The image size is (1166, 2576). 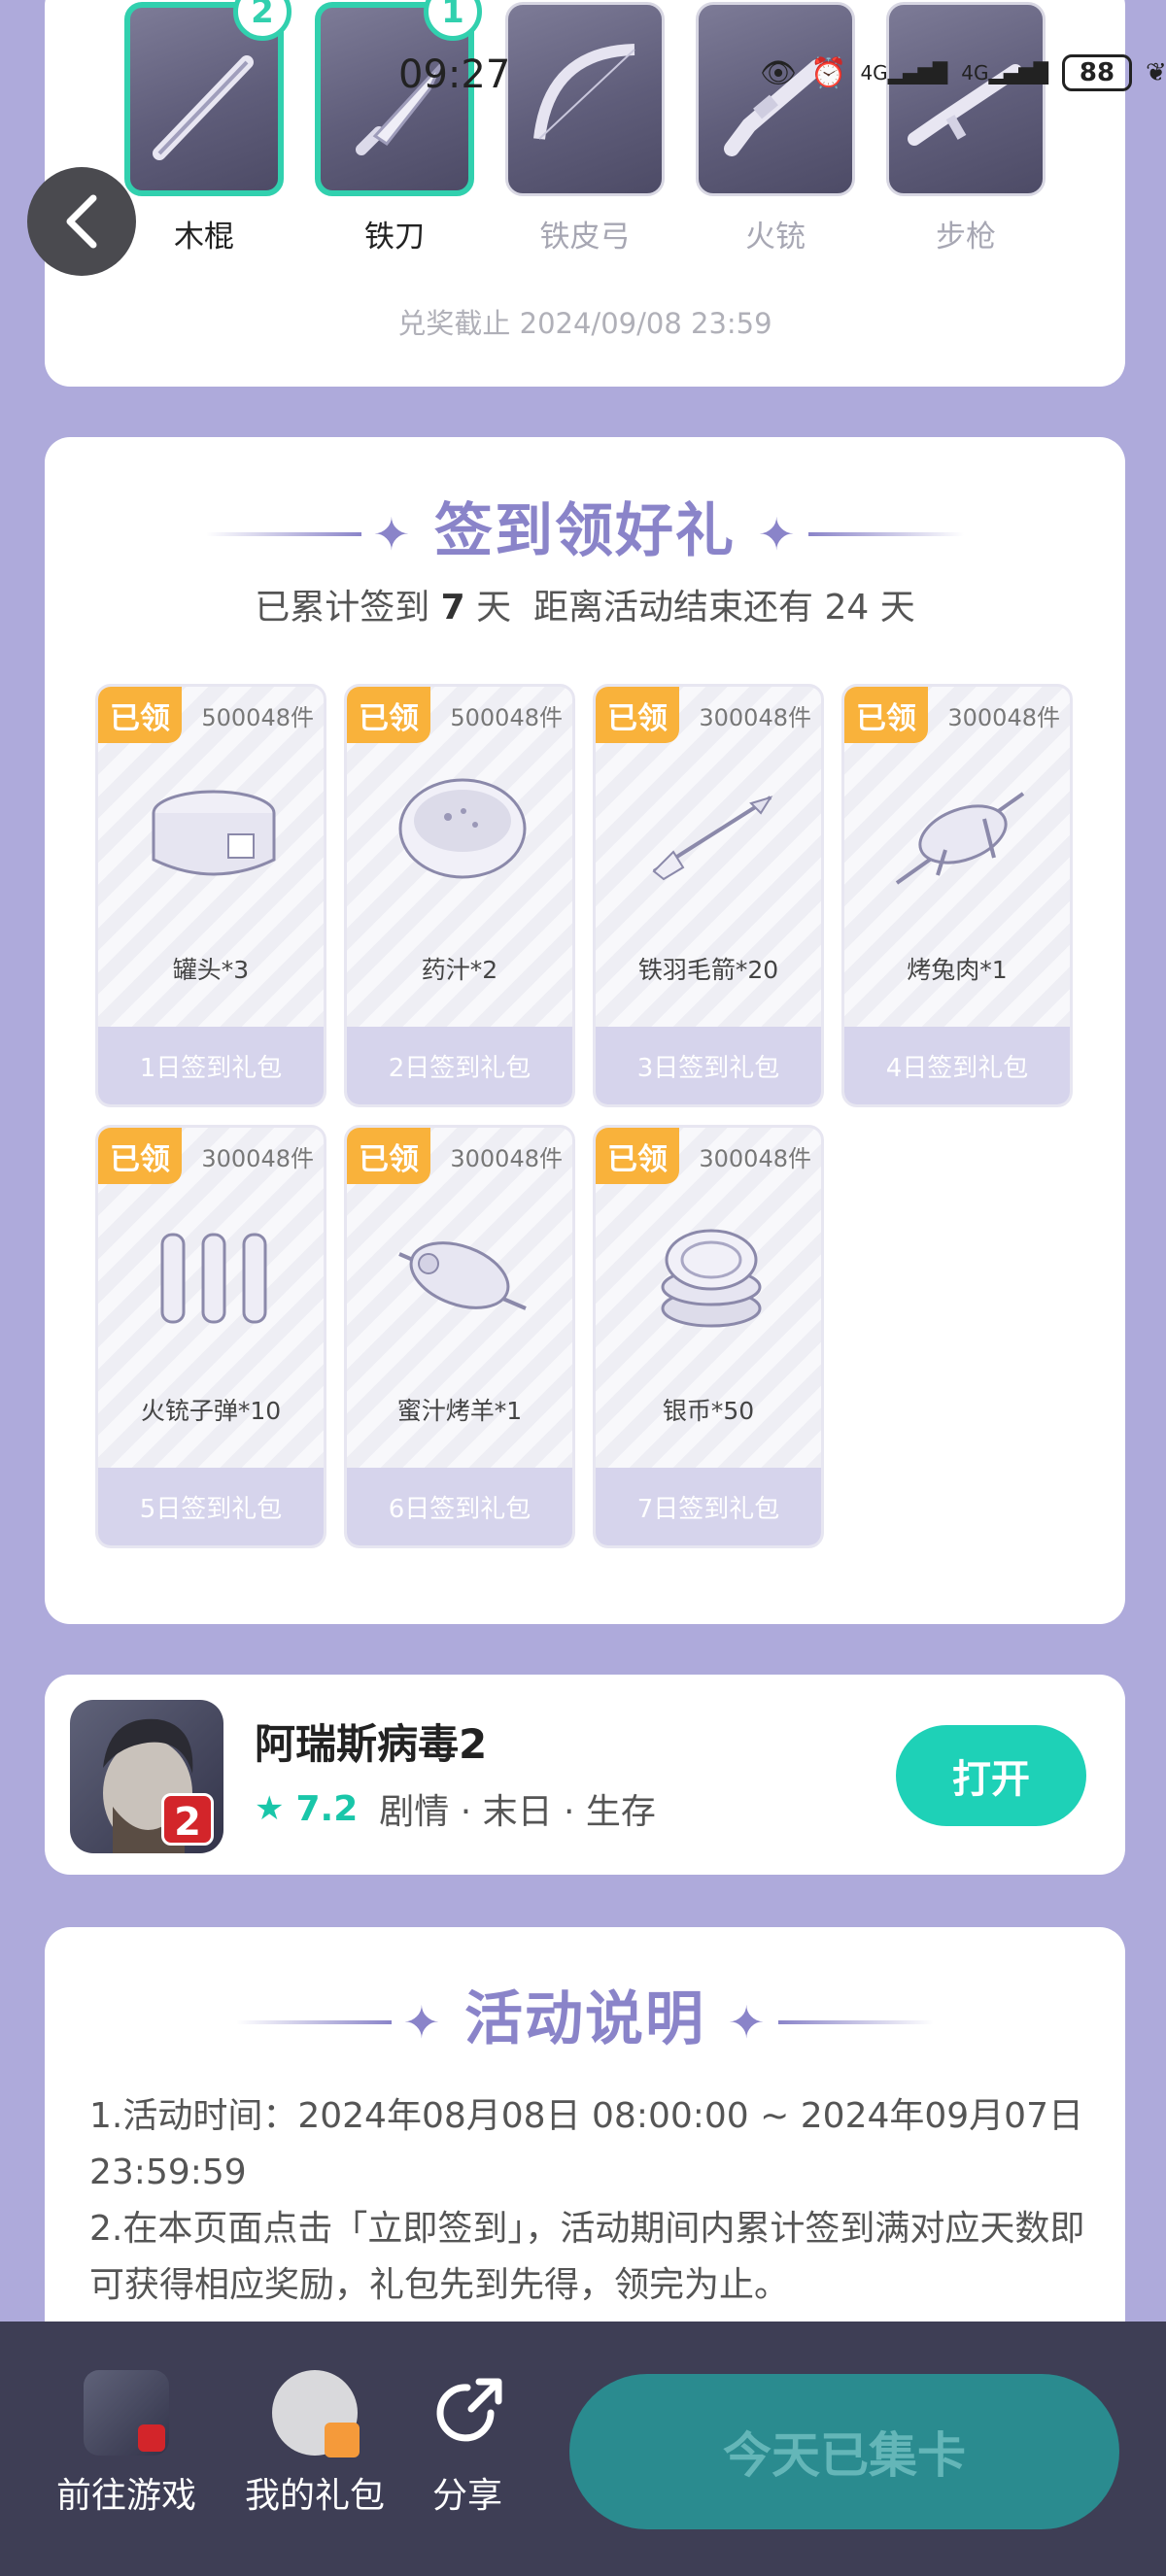 What do you see at coordinates (459, 895) in the screenshot?
I see `reward-day-2: 已领 500048件 药汁*2 2日签到礼包` at bounding box center [459, 895].